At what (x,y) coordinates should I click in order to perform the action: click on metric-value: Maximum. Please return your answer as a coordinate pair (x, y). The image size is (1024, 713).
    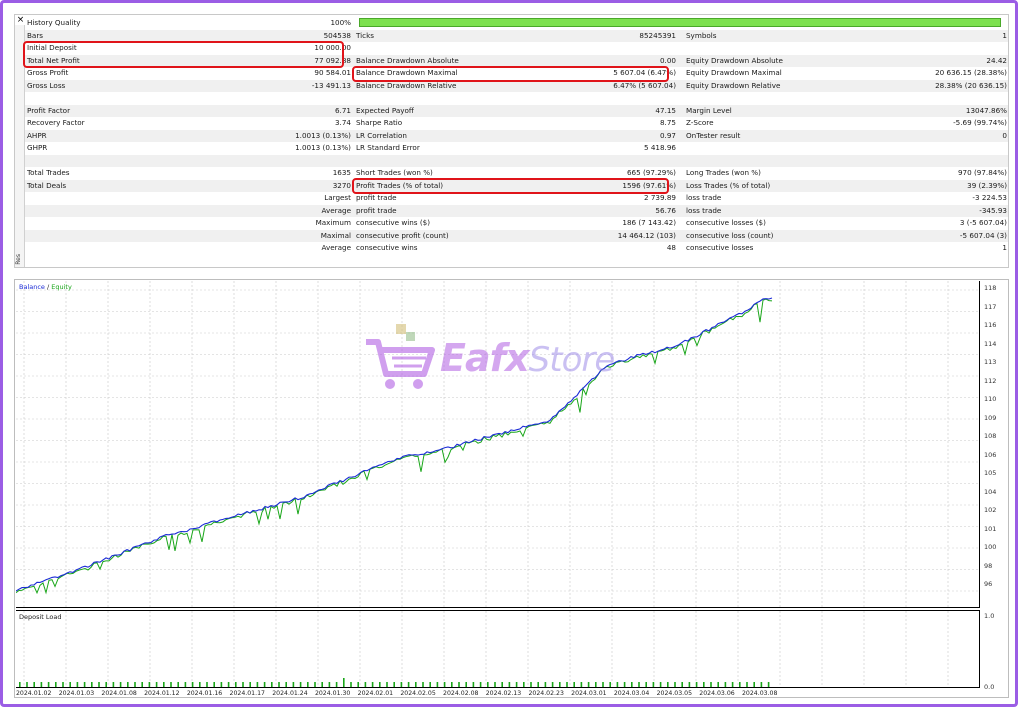
    Looking at the image, I should click on (333, 222).